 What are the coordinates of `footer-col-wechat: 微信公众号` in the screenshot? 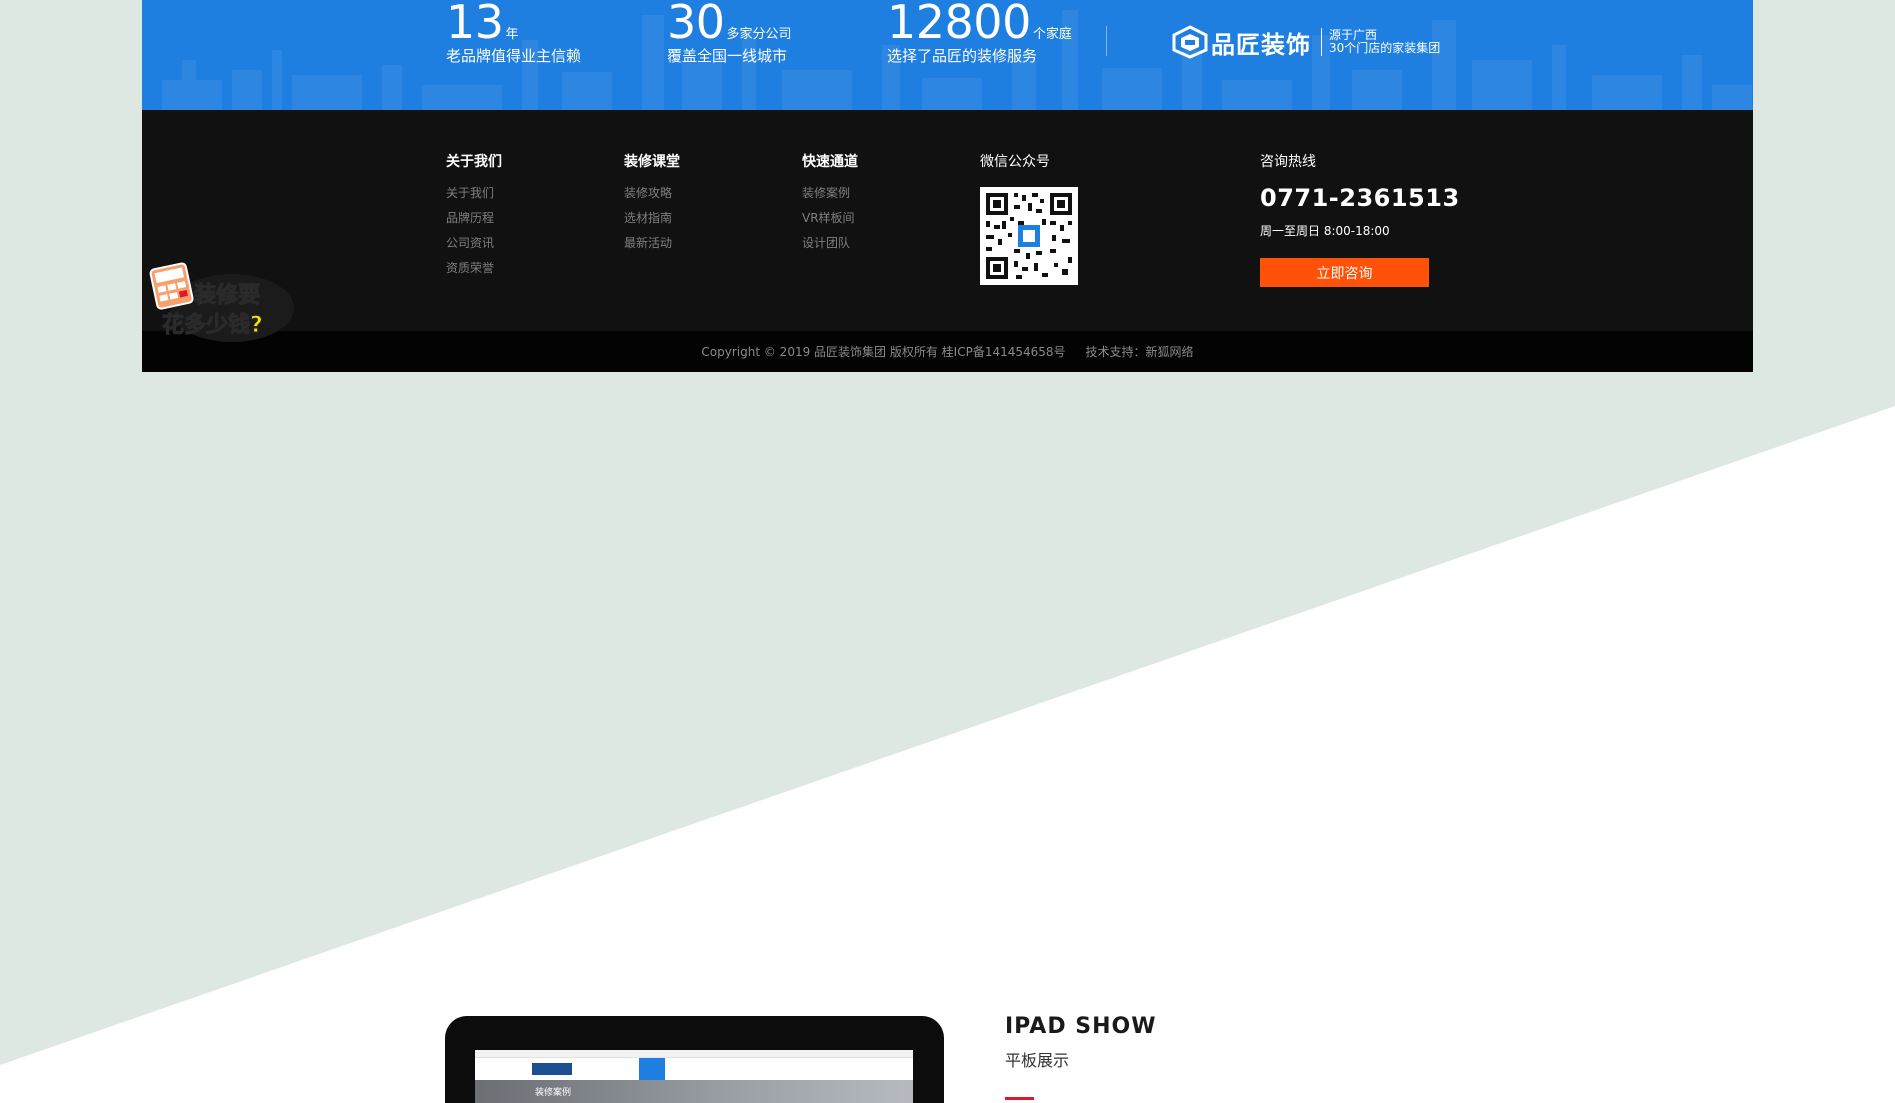 It's located at (1015, 168).